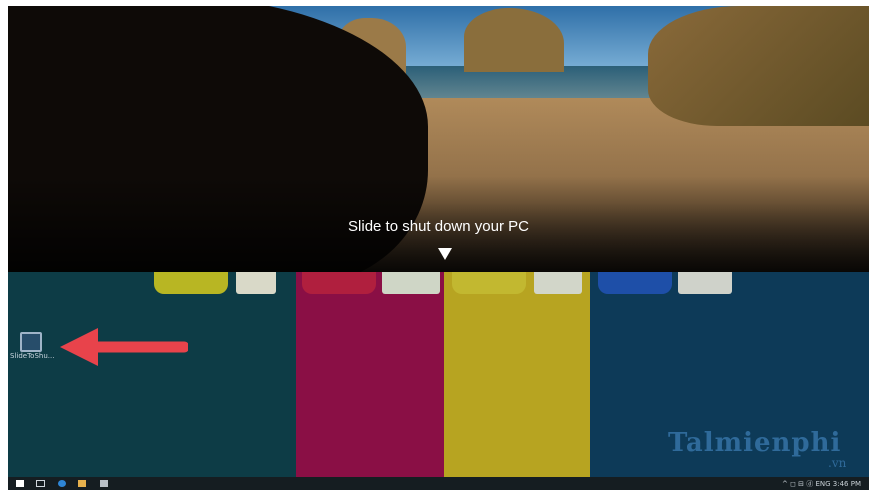  What do you see at coordinates (438, 226) in the screenshot?
I see `slide-to-shutdown-text: Slide to shut down your PC` at bounding box center [438, 226].